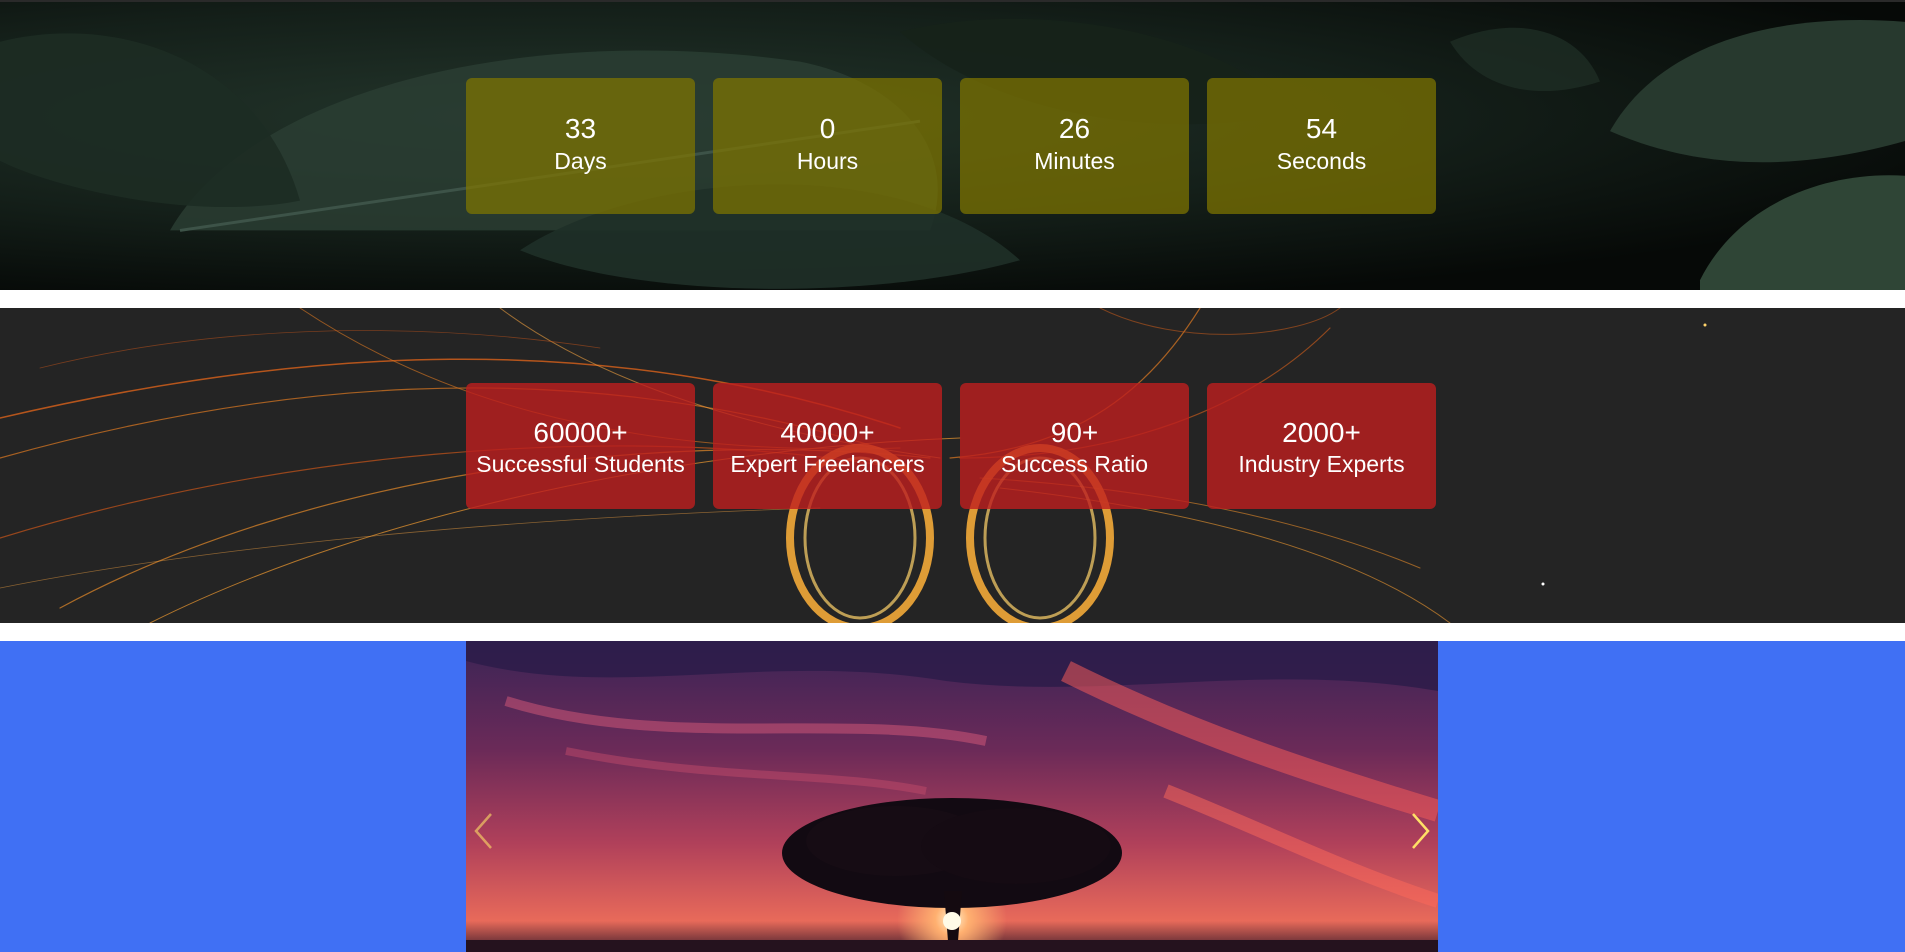 Image resolution: width=1905 pixels, height=952 pixels. Describe the element at coordinates (1074, 432) in the screenshot. I see `stat-value: 90+` at that location.